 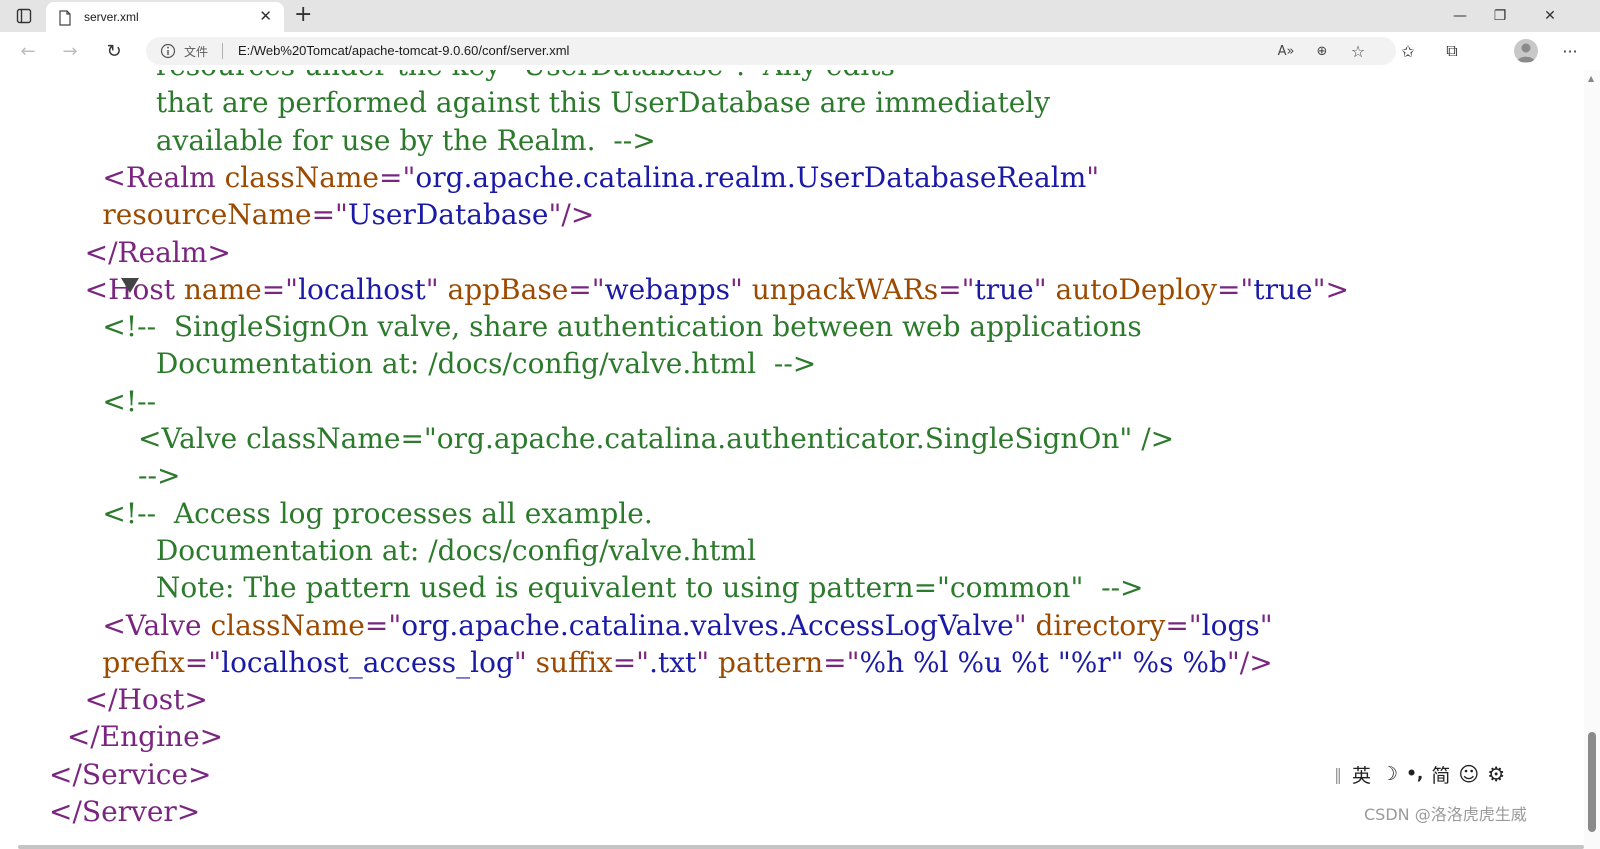 I want to click on xml-token: webapps, so click(x=667, y=289).